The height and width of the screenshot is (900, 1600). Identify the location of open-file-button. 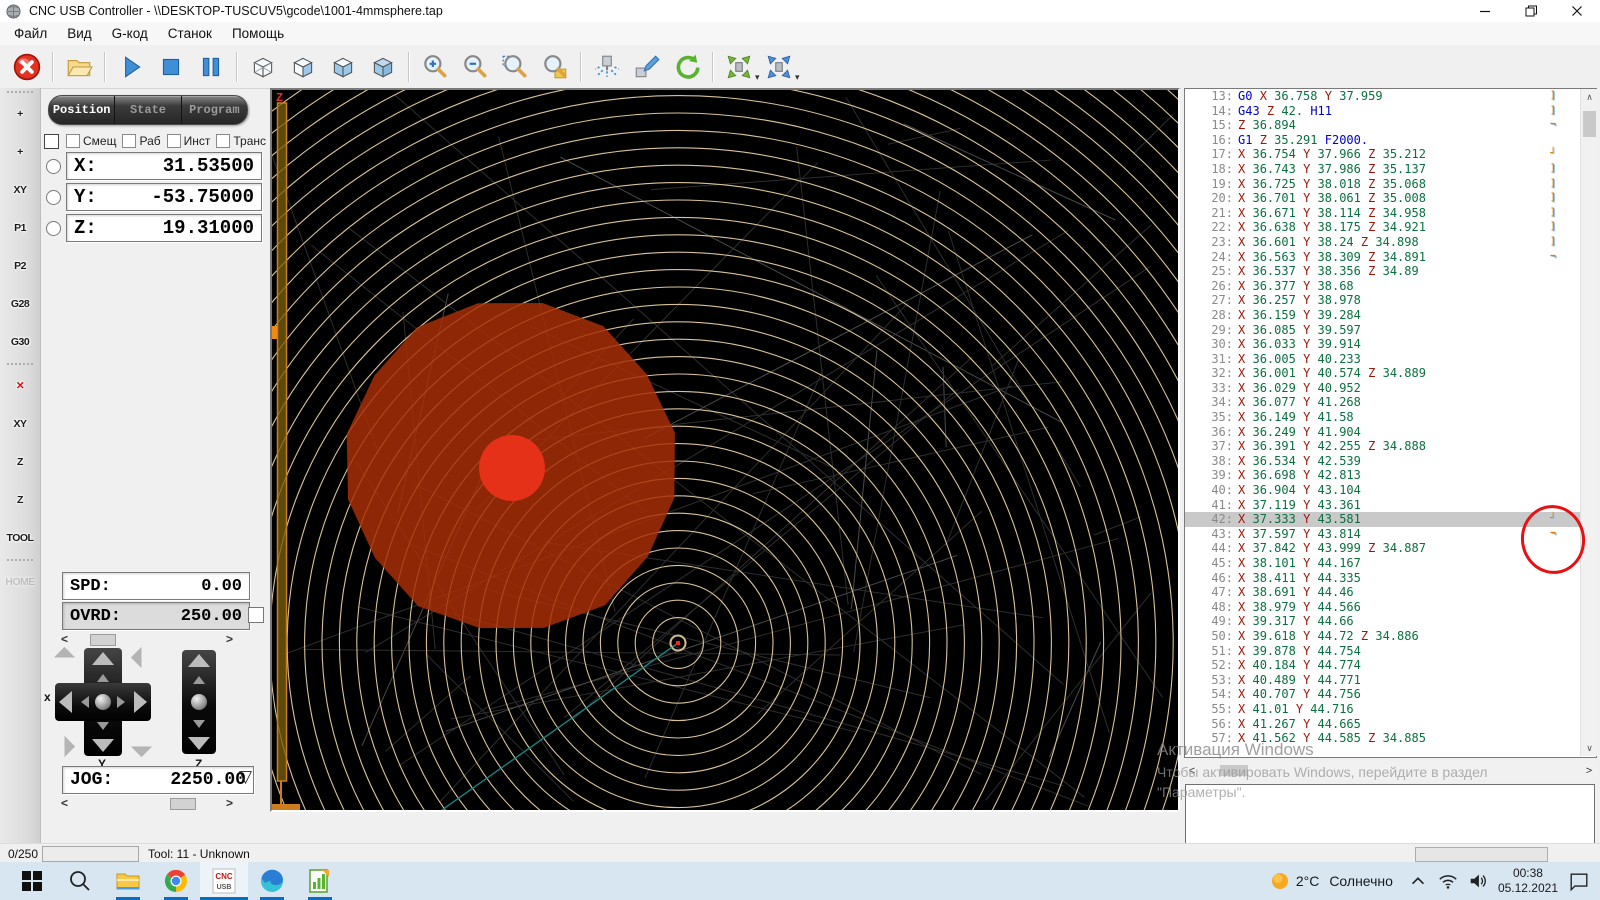
(79, 67).